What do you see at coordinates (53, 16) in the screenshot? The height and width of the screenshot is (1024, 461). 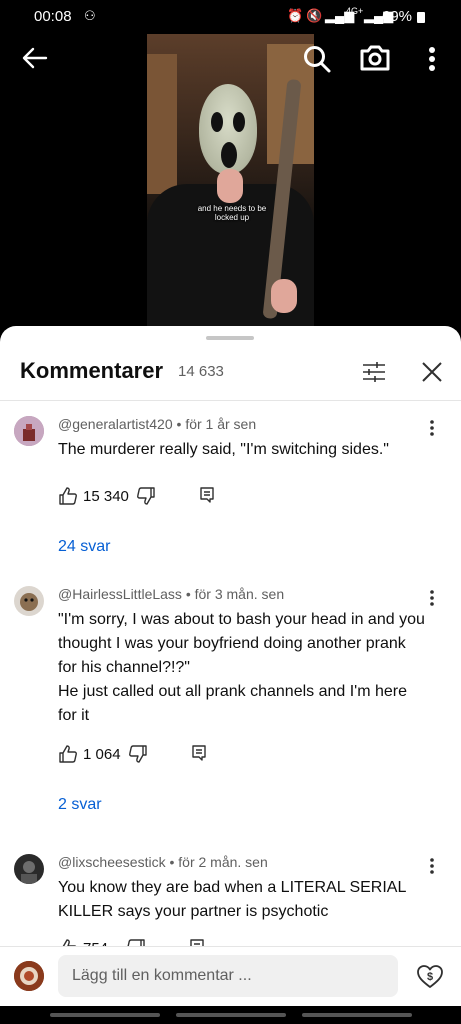 I see `status-time: 00:08` at bounding box center [53, 16].